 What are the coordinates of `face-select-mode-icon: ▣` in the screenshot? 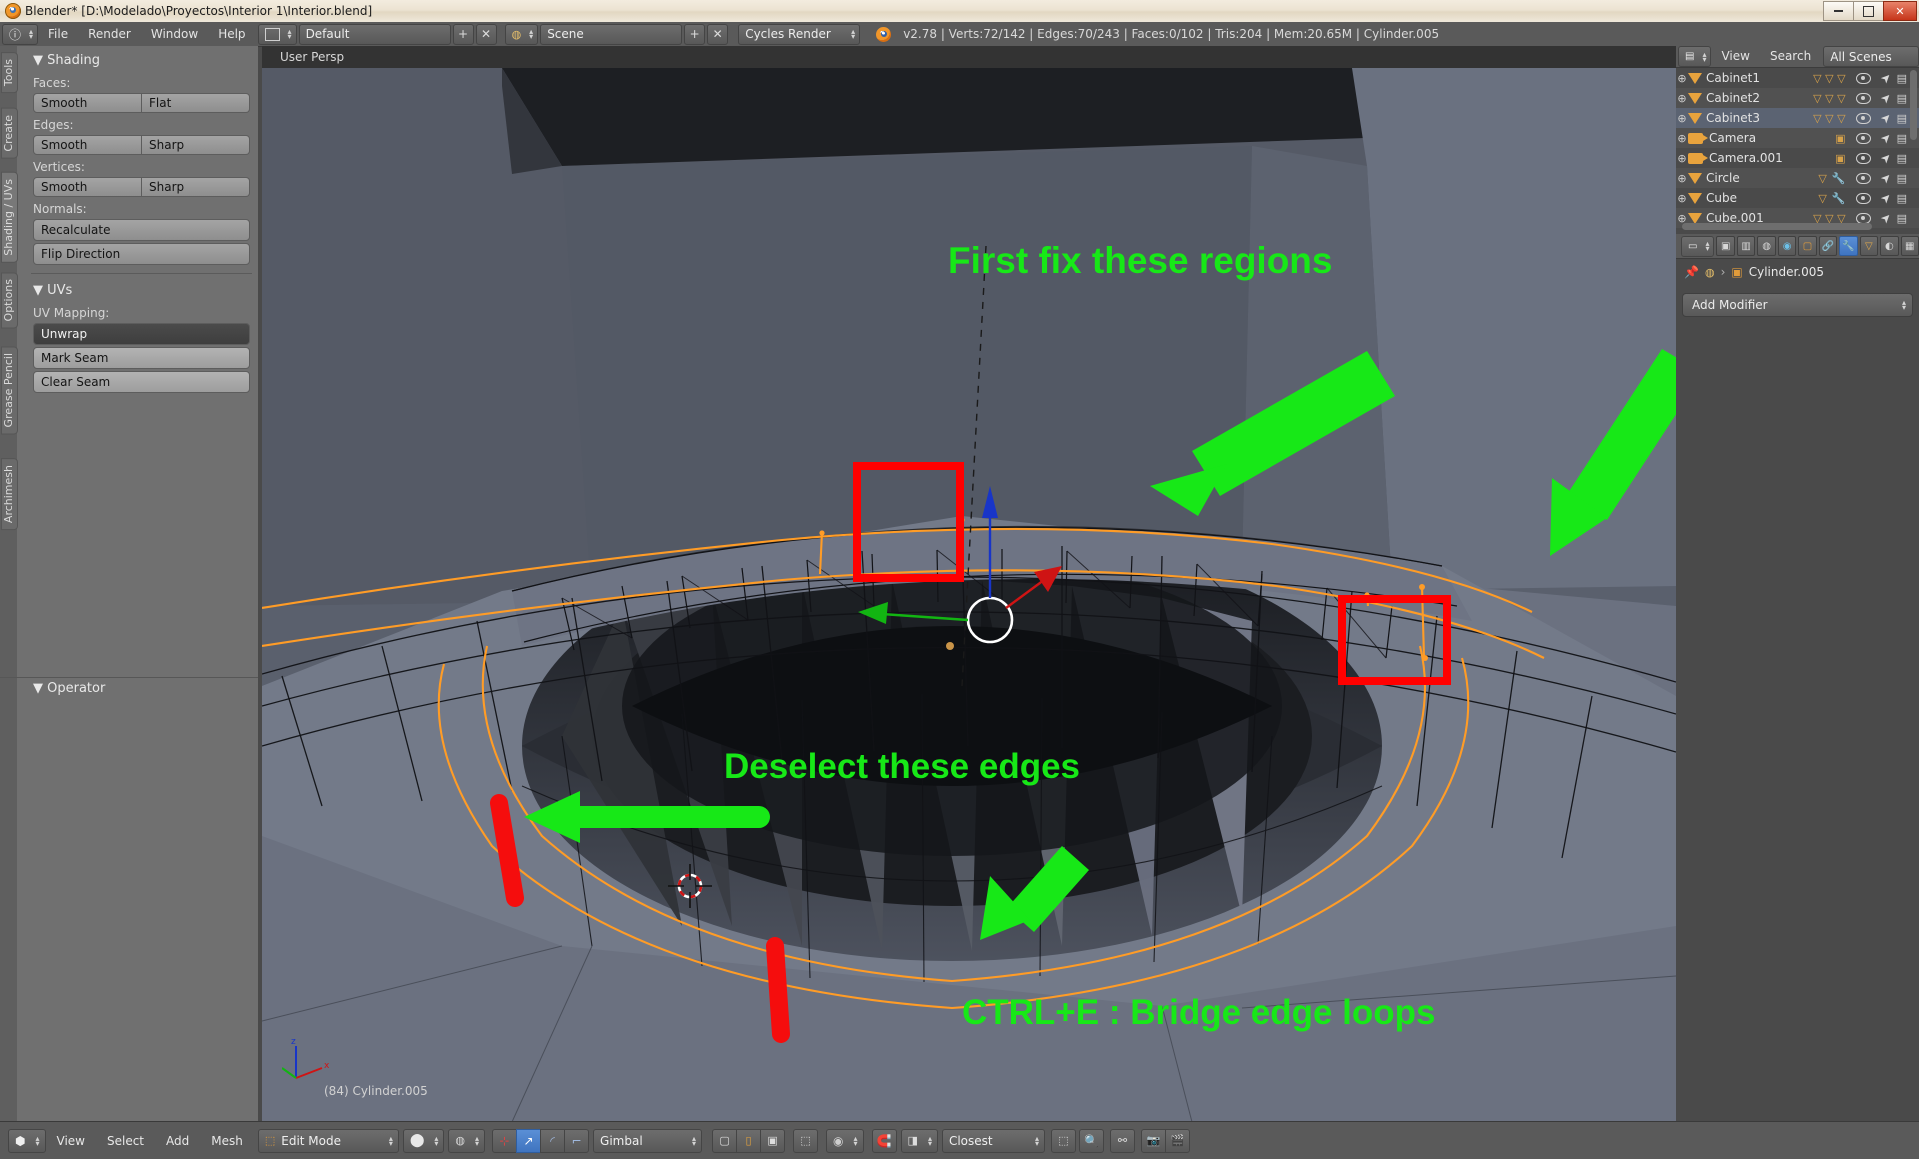 It's located at (773, 1140).